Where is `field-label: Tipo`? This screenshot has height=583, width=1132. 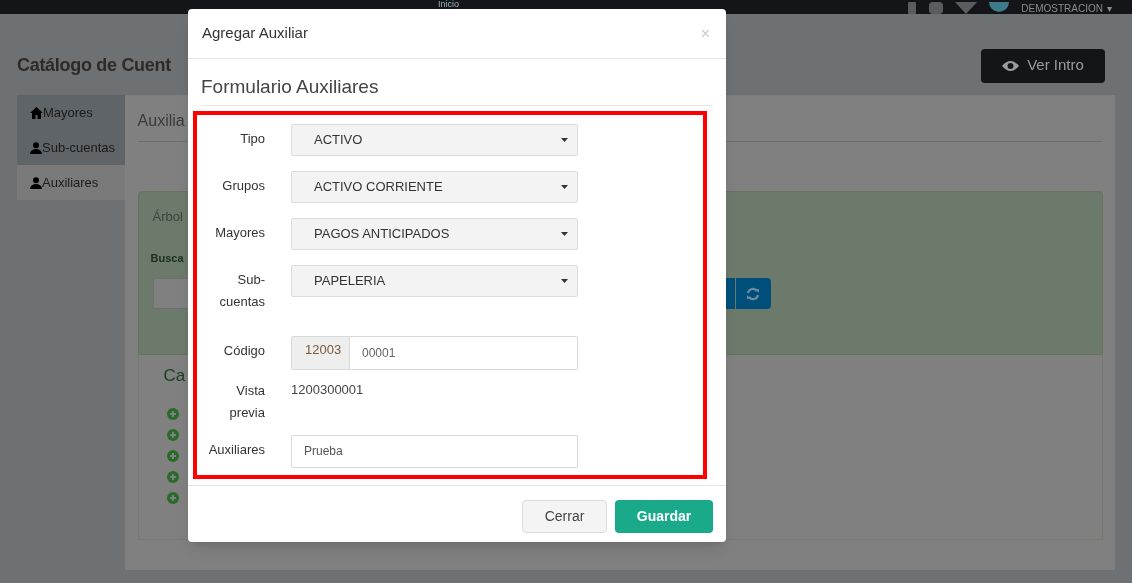
field-label: Tipo is located at coordinates (252, 138).